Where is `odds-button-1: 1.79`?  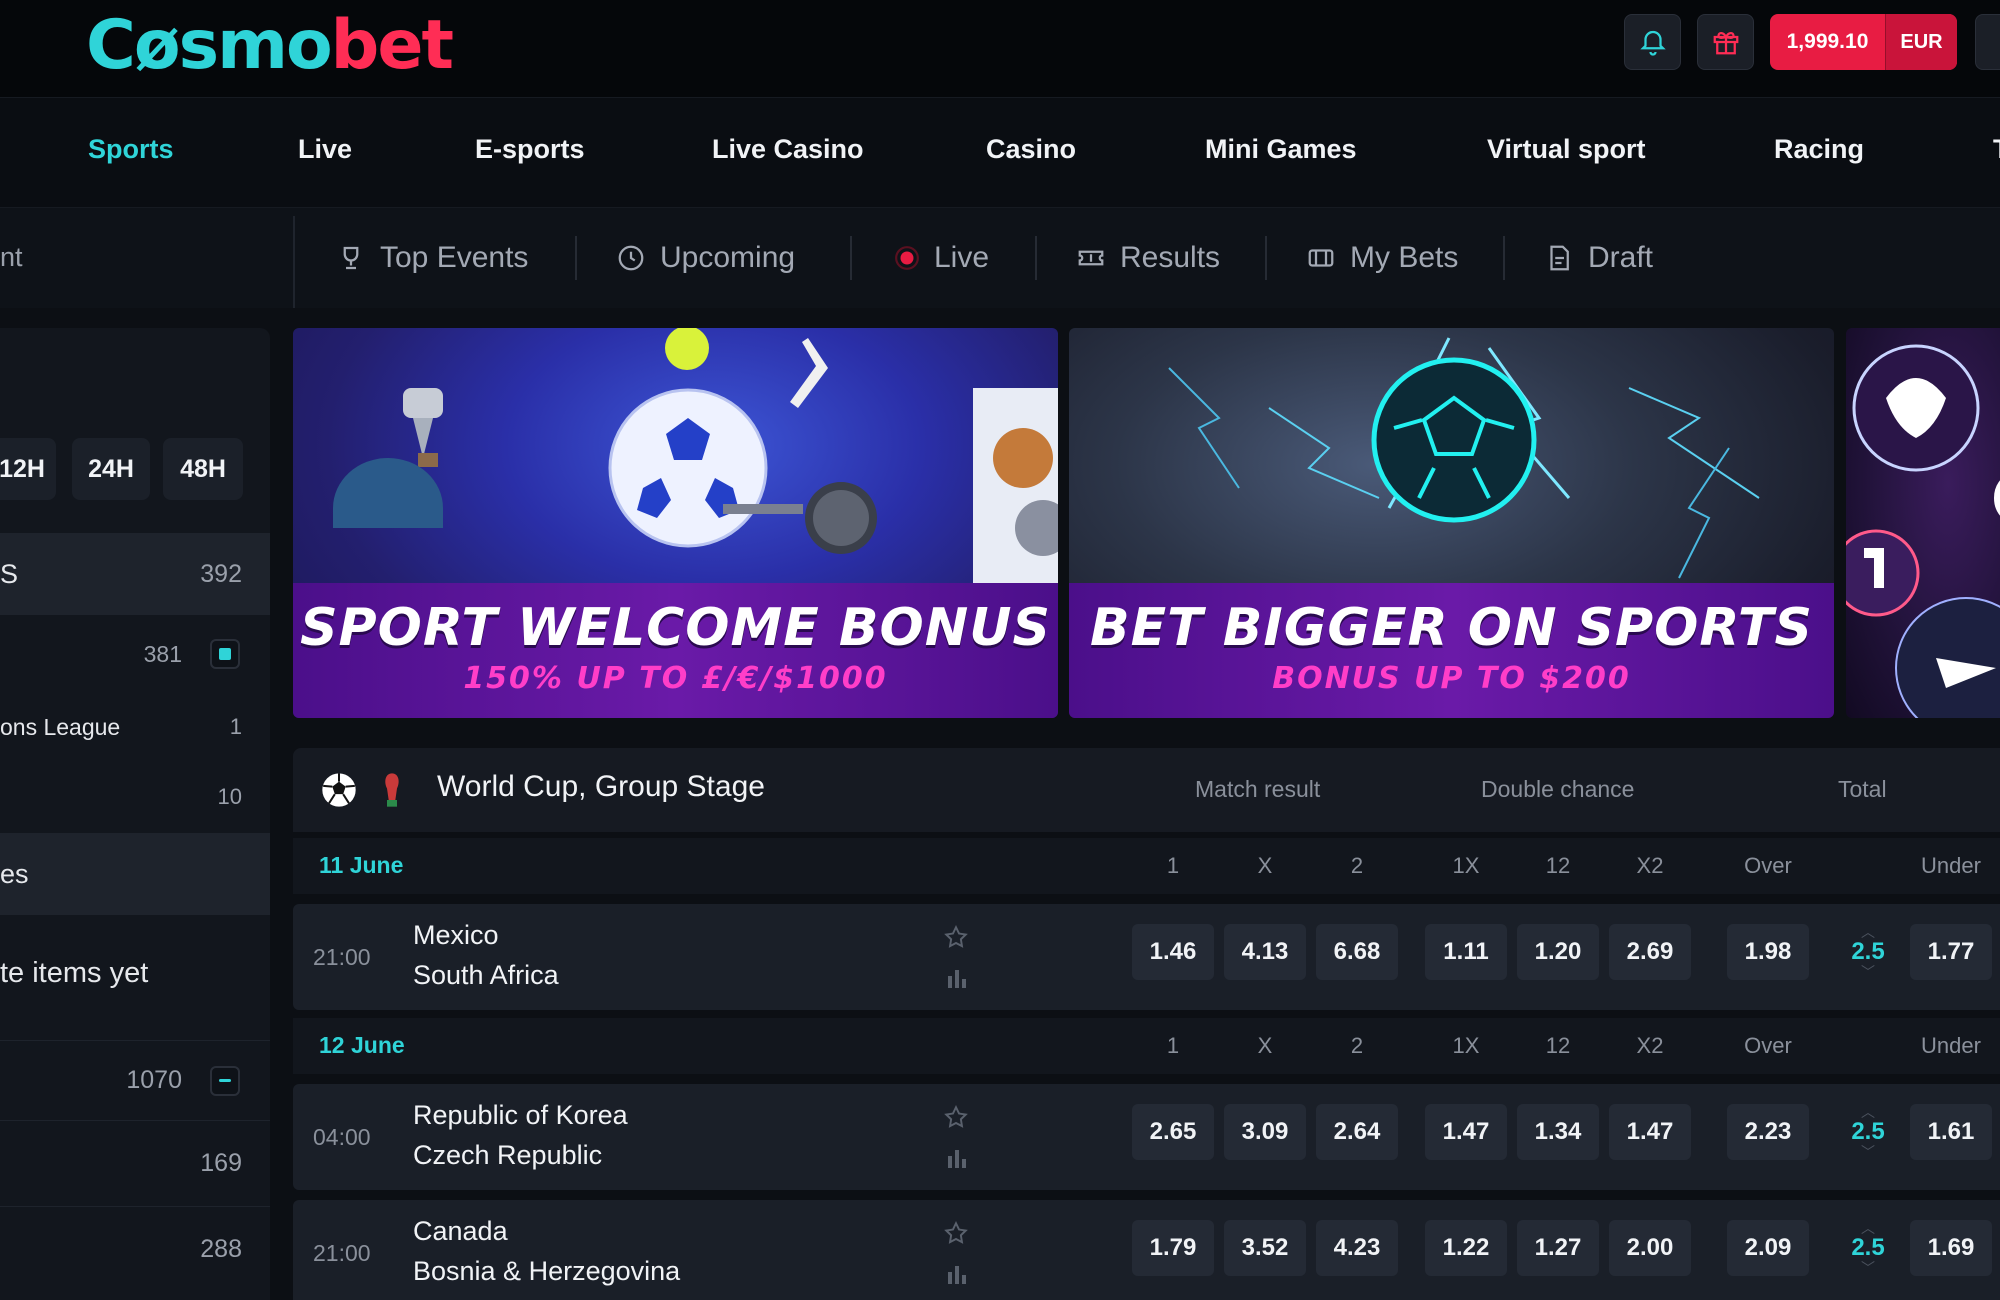 odds-button-1: 1.79 is located at coordinates (1173, 1248).